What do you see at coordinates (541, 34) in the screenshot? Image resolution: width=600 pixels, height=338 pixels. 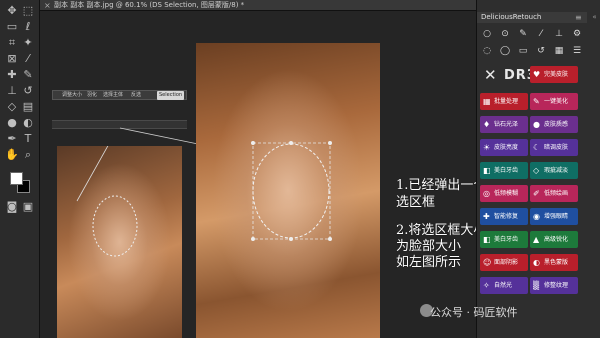 I see `dropper-icon: ⁄` at bounding box center [541, 34].